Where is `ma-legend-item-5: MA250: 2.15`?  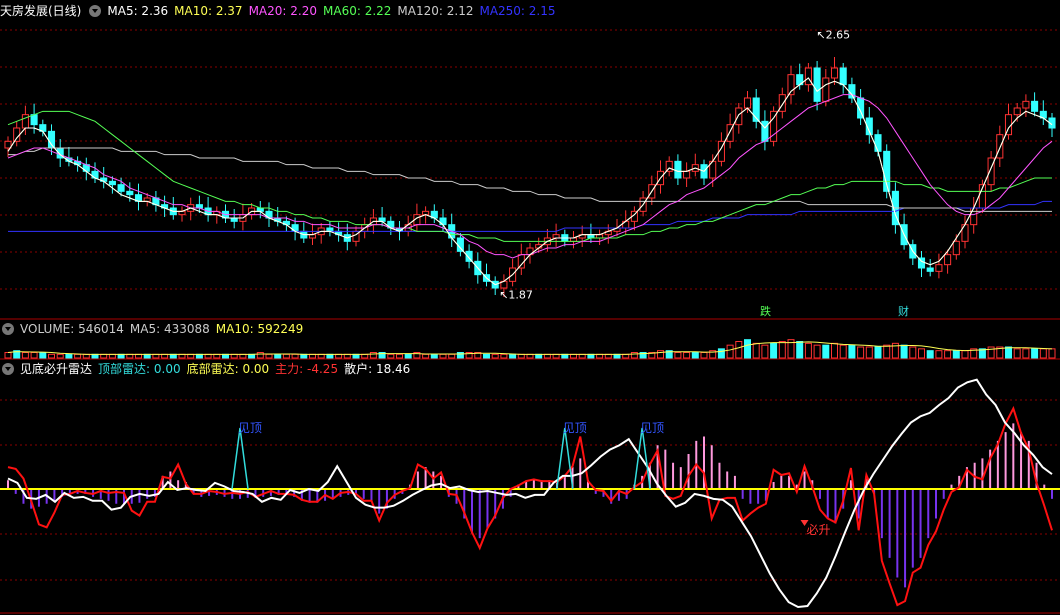
ma-legend-item-5: MA250: 2.15 is located at coordinates (517, 11).